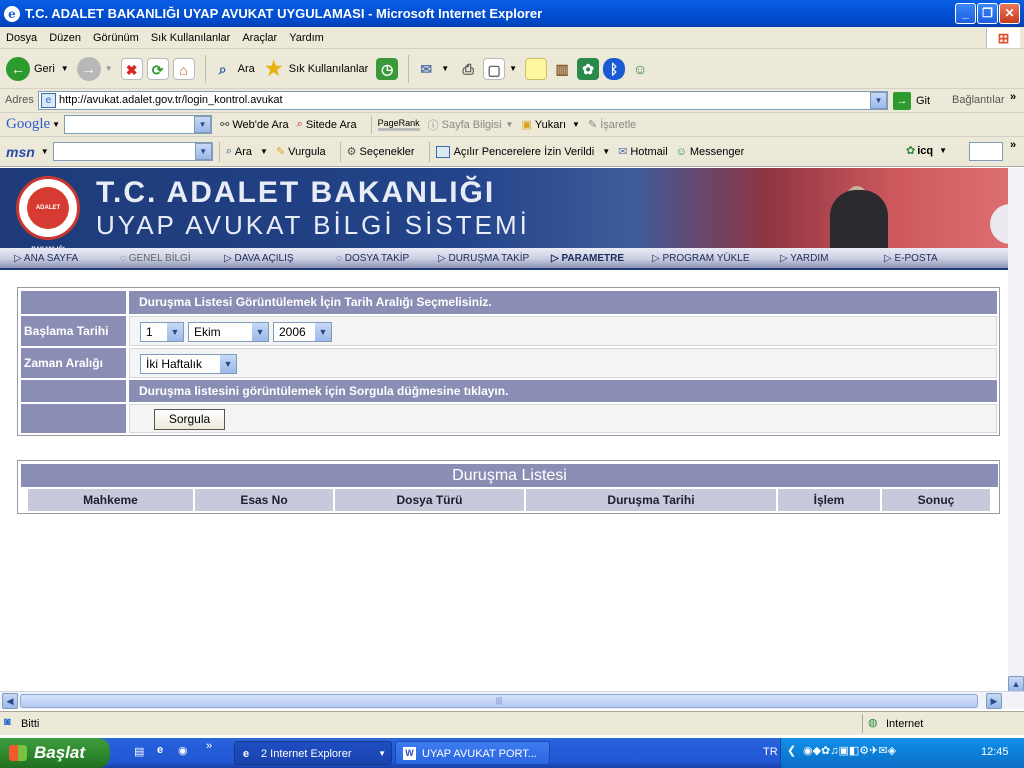 The image size is (1024, 768). Describe the element at coordinates (189, 419) in the screenshot. I see `sorgula-button: Sorgula` at that location.